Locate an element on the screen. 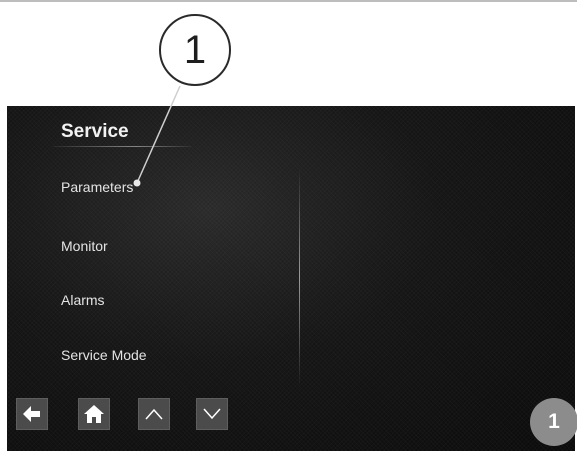 The image size is (577, 454). callout-number: 1 is located at coordinates (195, 50).